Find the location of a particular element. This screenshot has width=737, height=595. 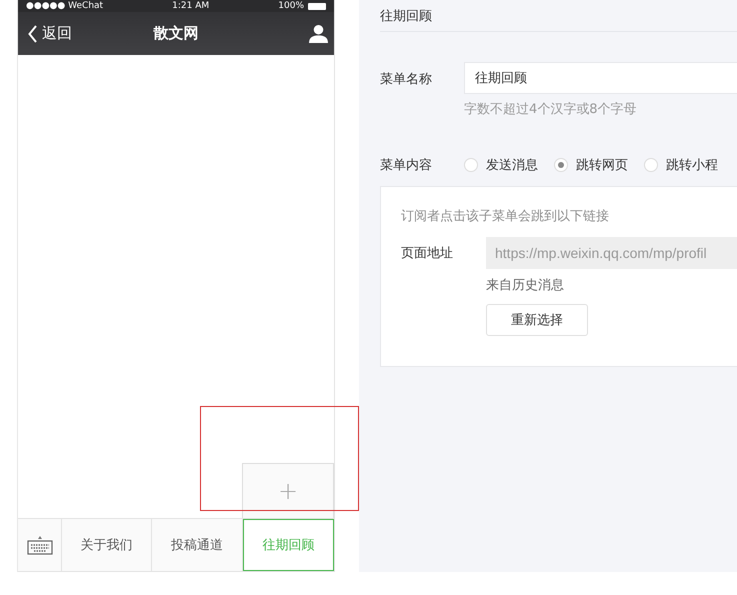

battery-icon is located at coordinates (317, 6).